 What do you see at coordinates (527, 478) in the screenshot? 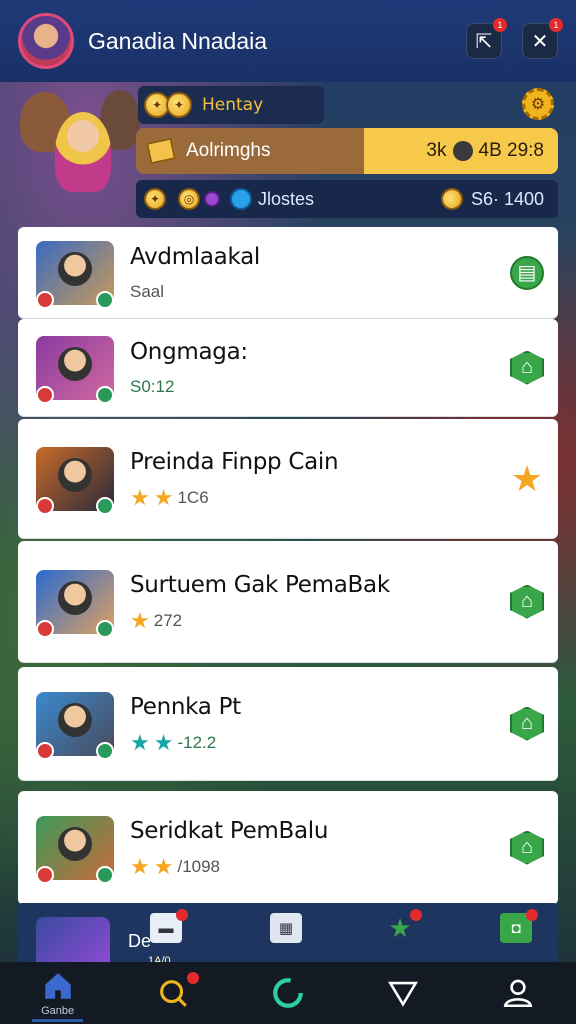
I see `favorite-star-icon: ★` at bounding box center [527, 478].